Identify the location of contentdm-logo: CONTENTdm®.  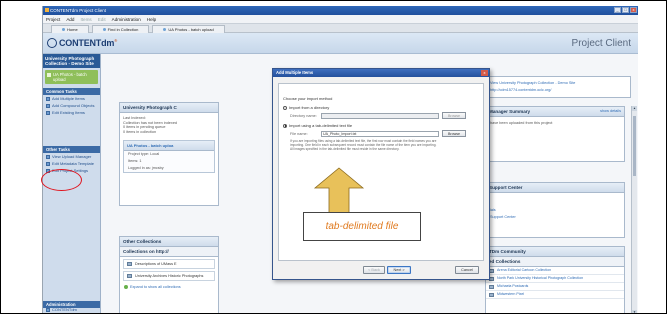
(82, 43).